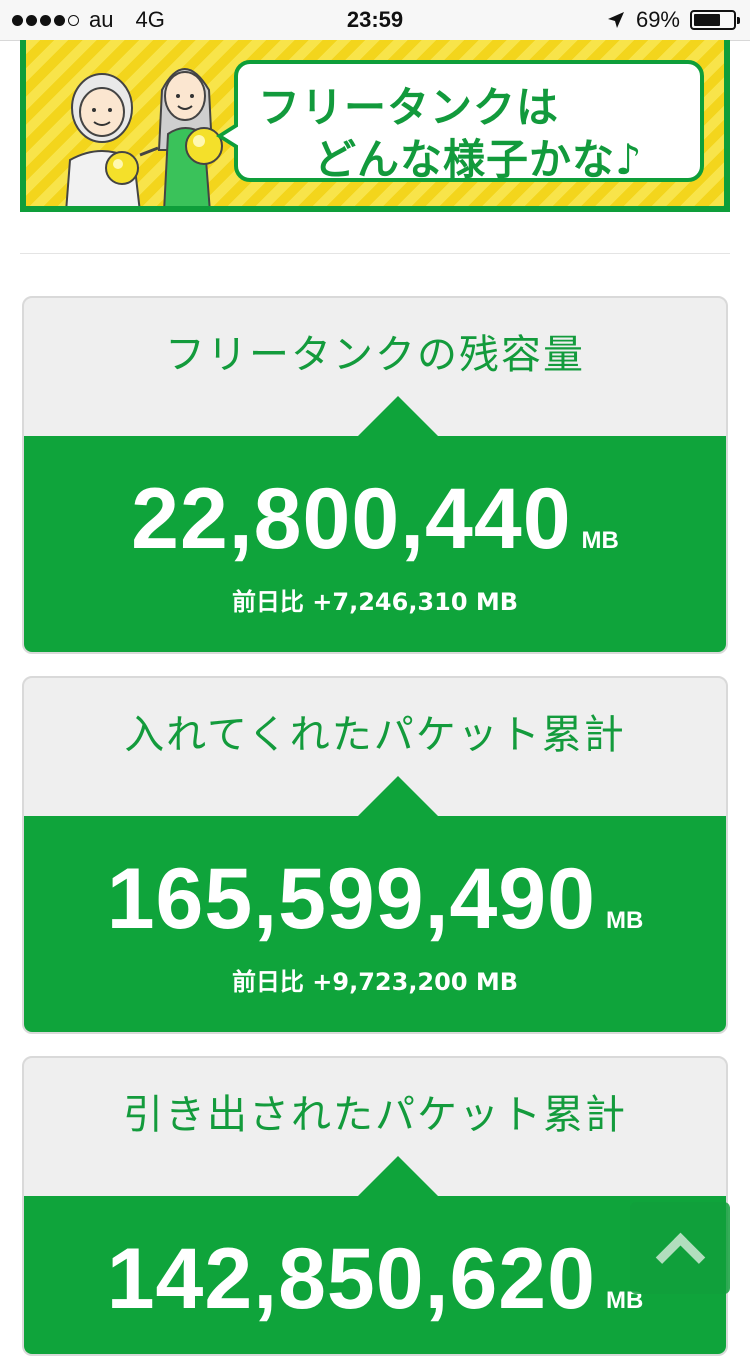 The height and width of the screenshot is (1356, 750). What do you see at coordinates (375, 355) in the screenshot?
I see `stat-card-title: フリータンクの残容量` at bounding box center [375, 355].